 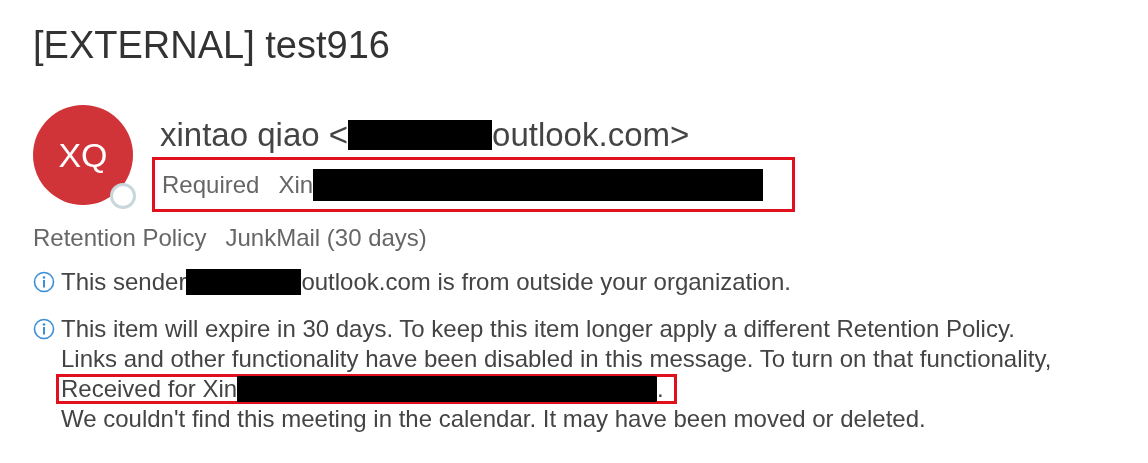 I want to click on message-subject: [EXTERNAL] test916, so click(x=212, y=45).